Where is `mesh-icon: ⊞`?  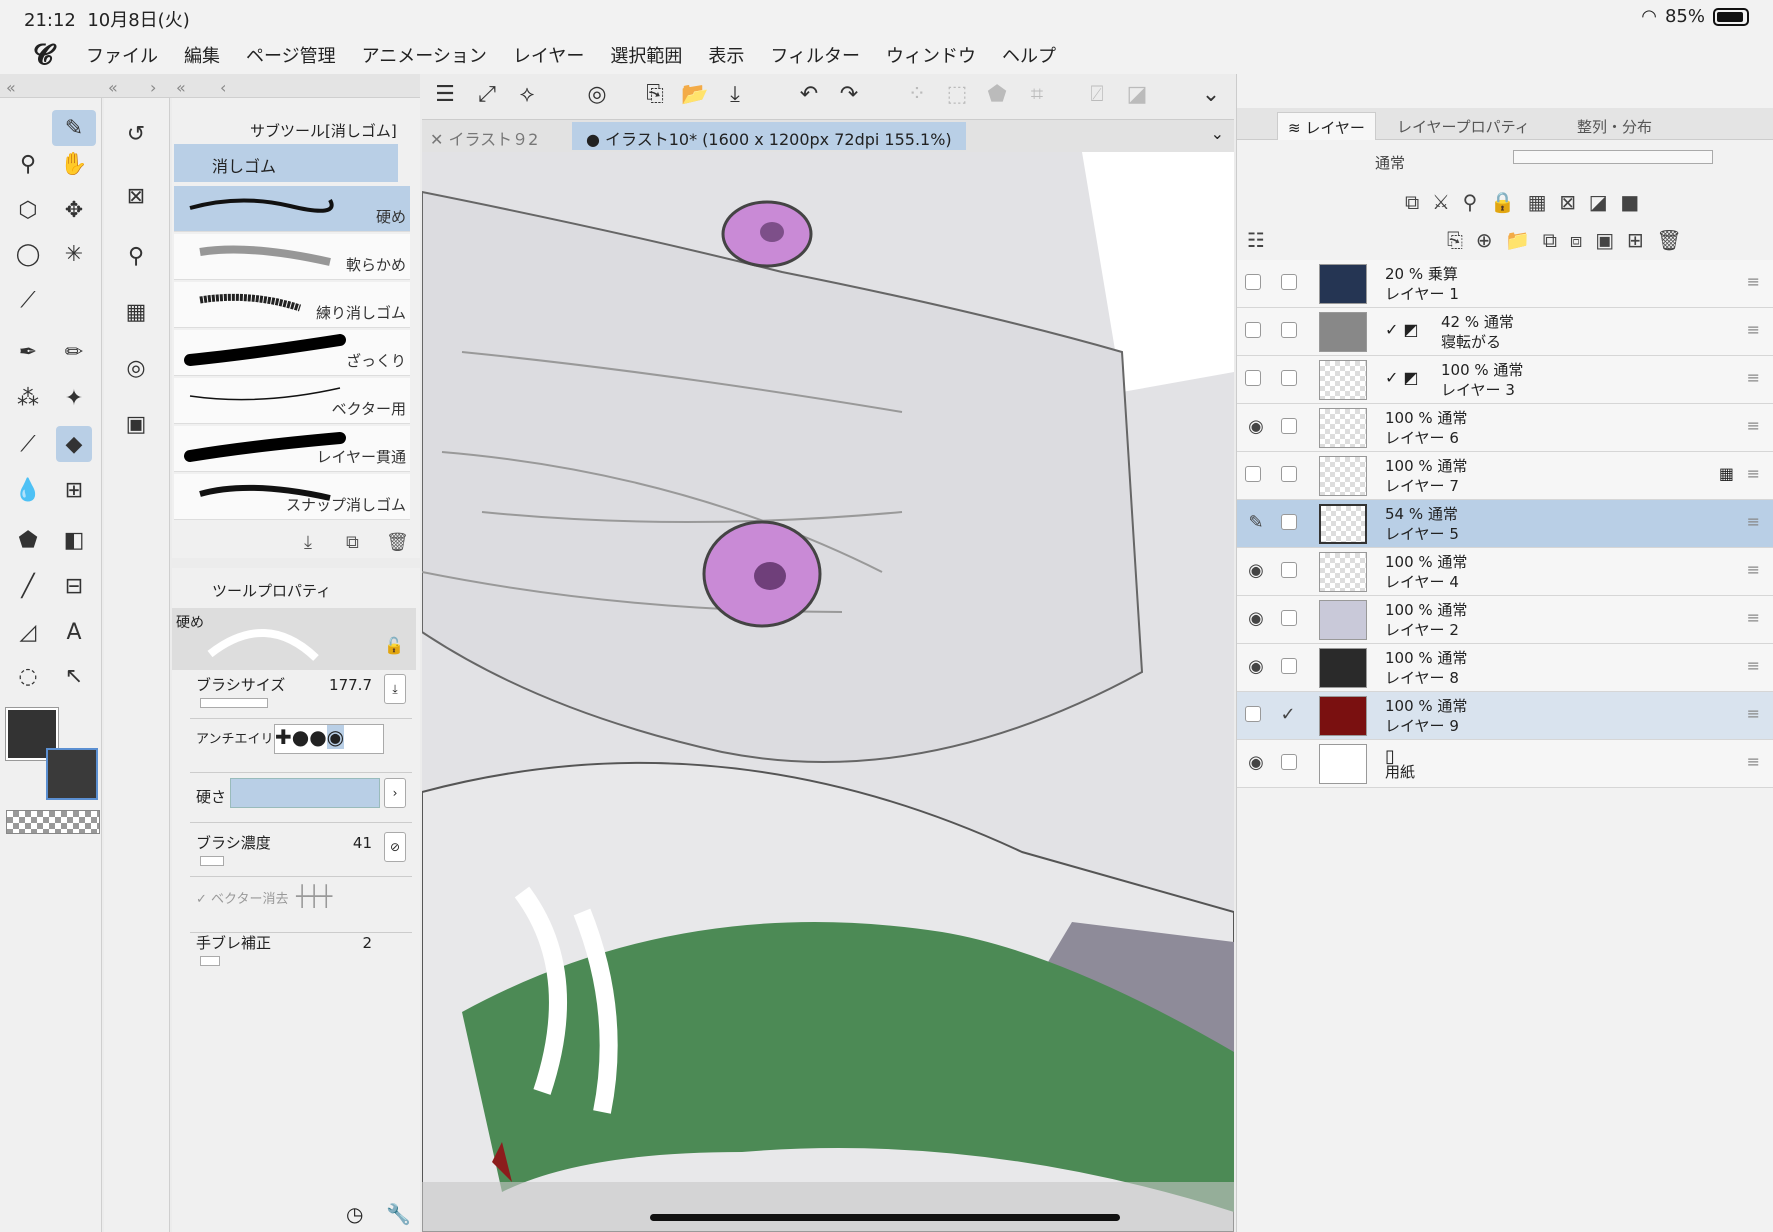
mesh-icon: ⊞ is located at coordinates (74, 490).